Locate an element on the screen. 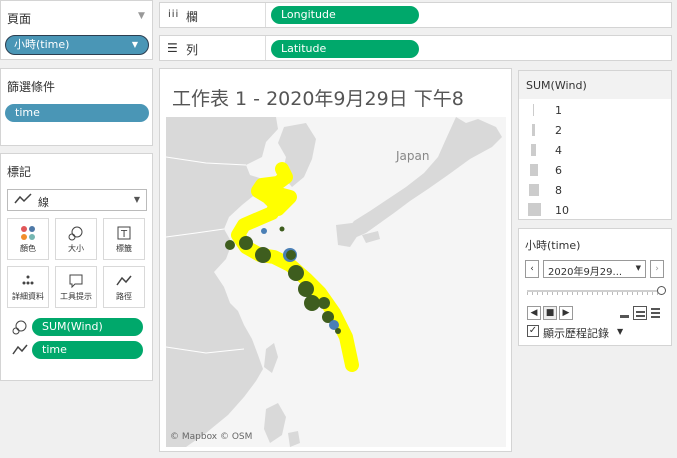 Image resolution: width=677 pixels, height=458 pixels. path-button-label: 路徑 is located at coordinates (124, 296).